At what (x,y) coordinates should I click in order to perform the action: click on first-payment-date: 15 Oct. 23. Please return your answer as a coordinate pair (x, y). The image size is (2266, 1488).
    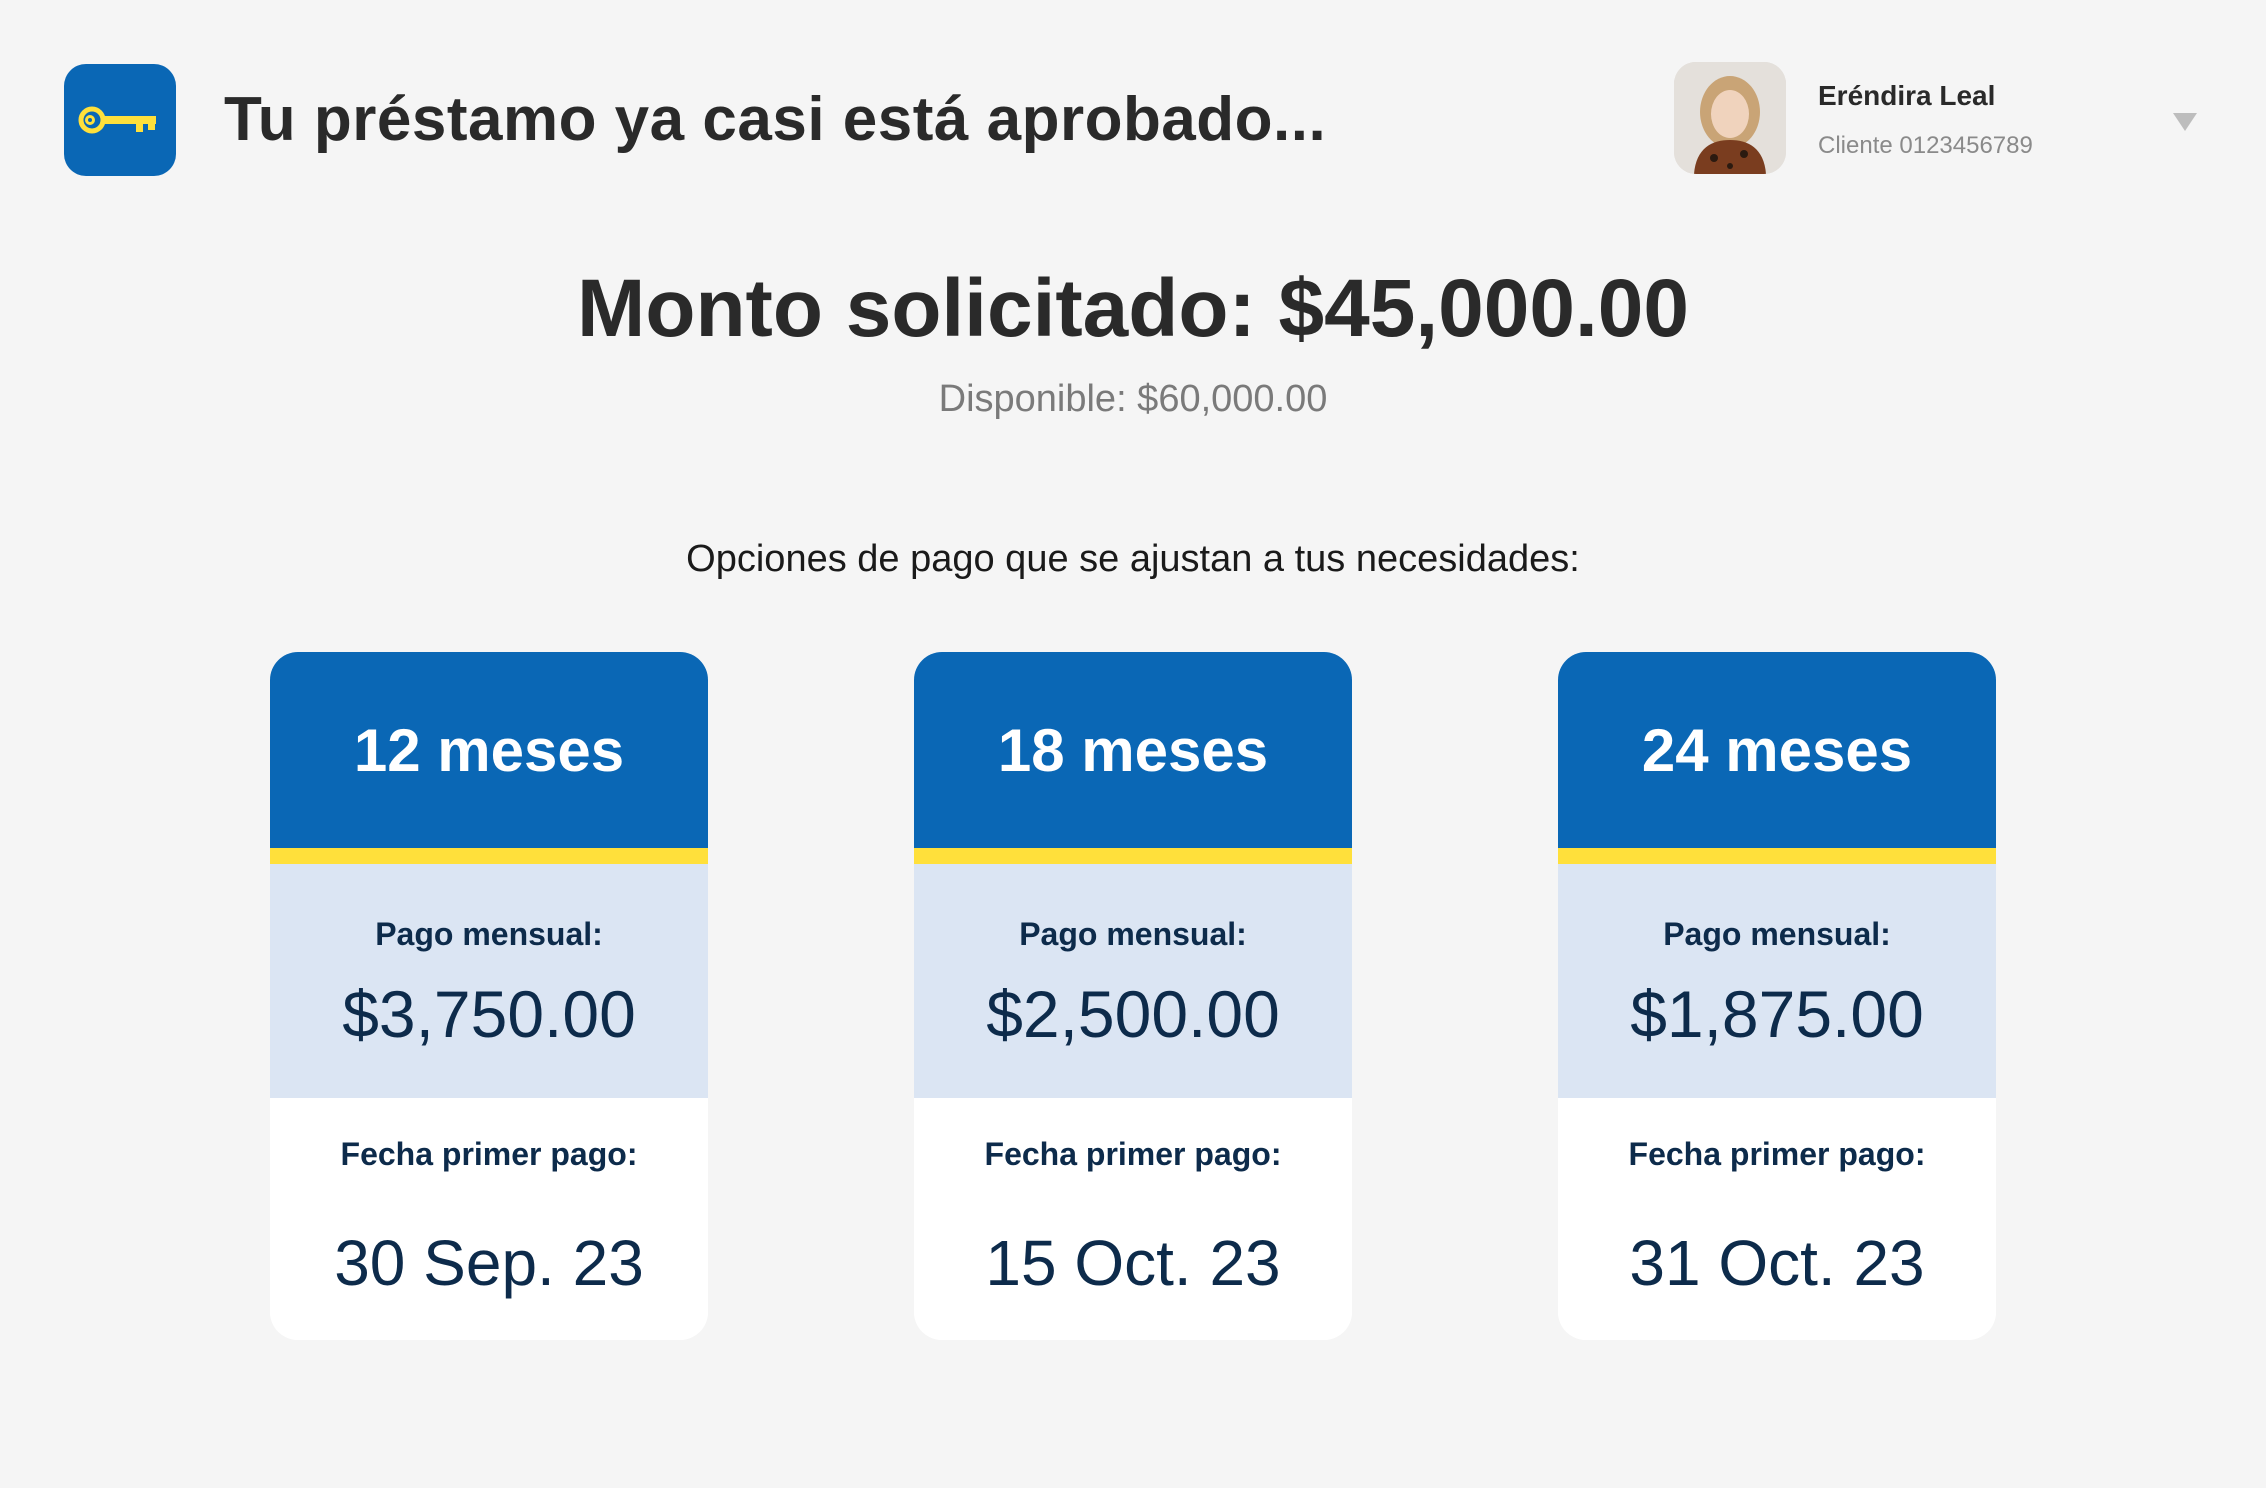
    Looking at the image, I should click on (1133, 1263).